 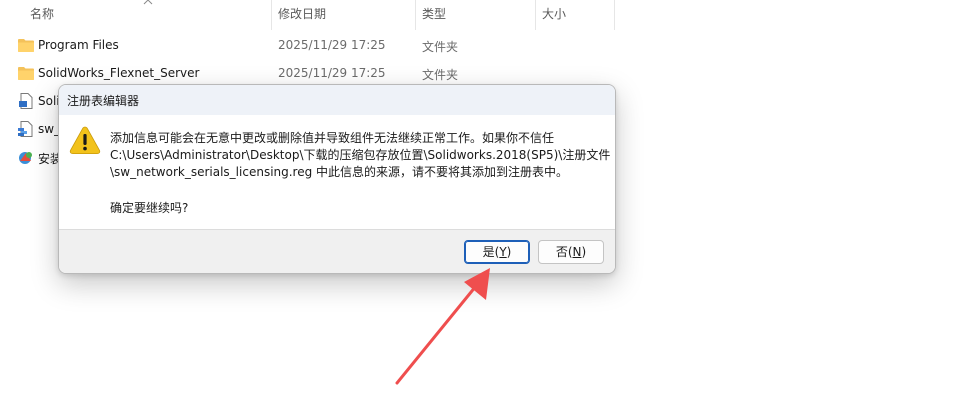 I want to click on column-header-modified: 修改日期, so click(x=302, y=15).